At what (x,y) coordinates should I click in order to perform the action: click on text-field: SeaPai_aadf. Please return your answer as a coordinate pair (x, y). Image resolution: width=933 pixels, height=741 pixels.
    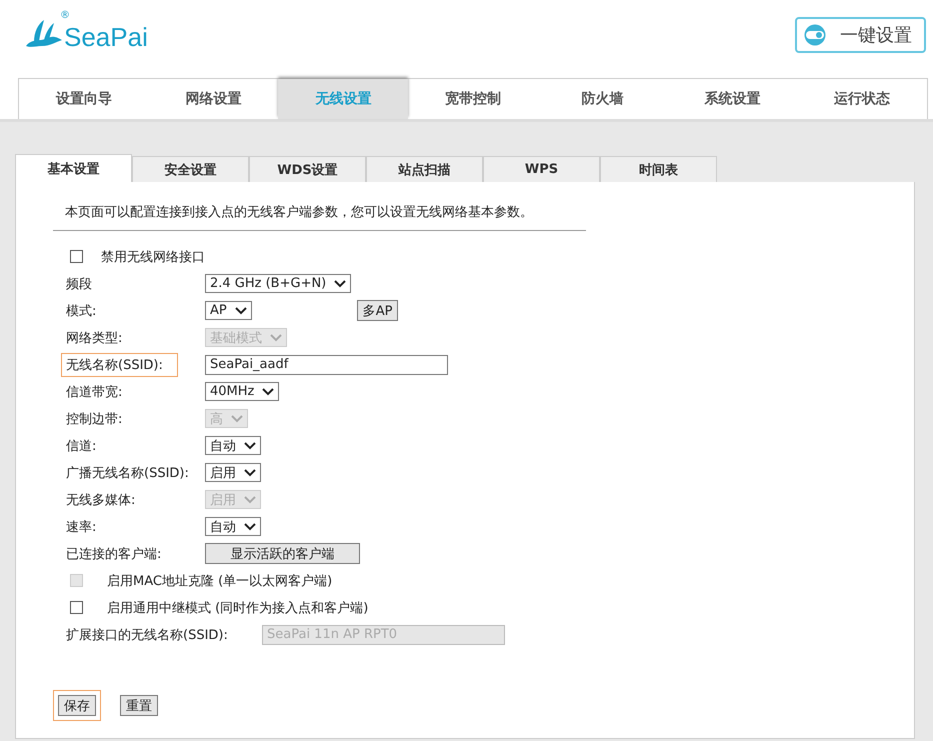
    Looking at the image, I should click on (326, 364).